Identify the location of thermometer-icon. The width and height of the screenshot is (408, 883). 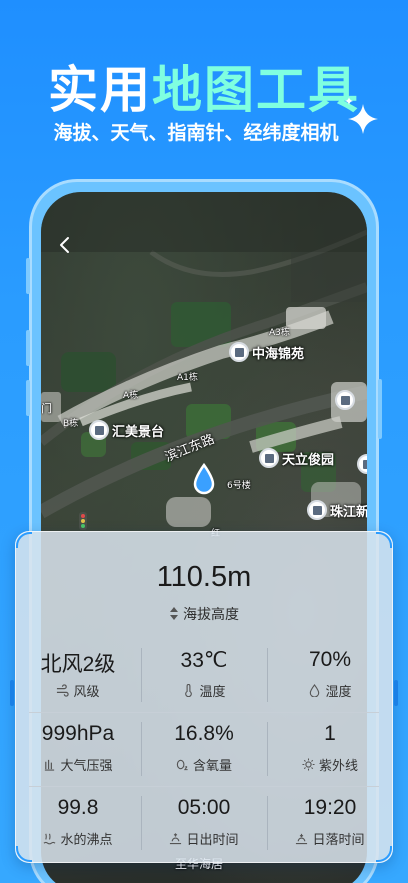
(189, 690).